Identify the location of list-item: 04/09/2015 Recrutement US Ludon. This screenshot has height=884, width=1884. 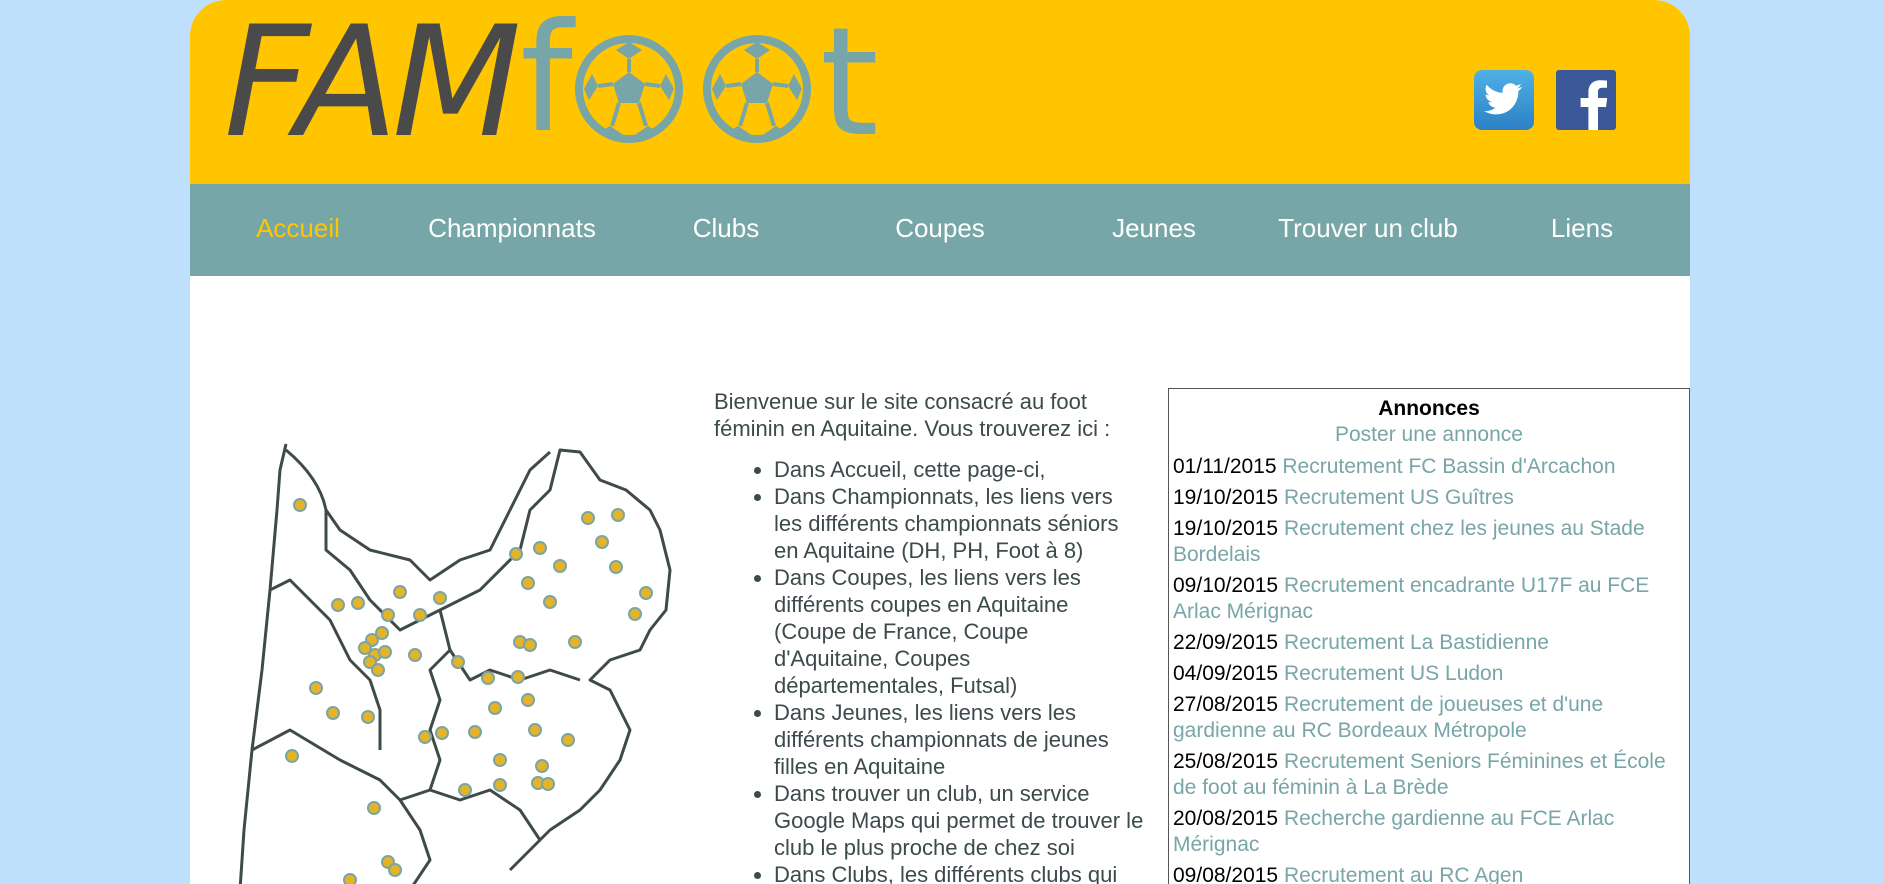
(1429, 674).